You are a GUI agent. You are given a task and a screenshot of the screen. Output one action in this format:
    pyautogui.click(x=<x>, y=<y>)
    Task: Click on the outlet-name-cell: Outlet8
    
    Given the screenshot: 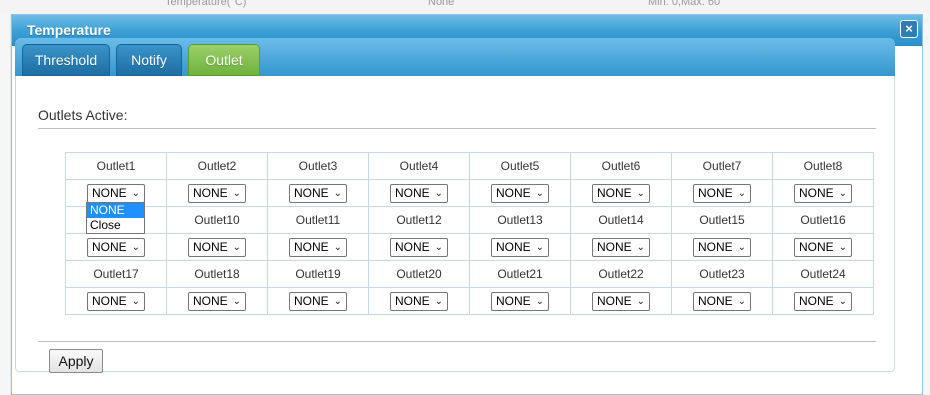 What is the action you would take?
    pyautogui.click(x=823, y=166)
    